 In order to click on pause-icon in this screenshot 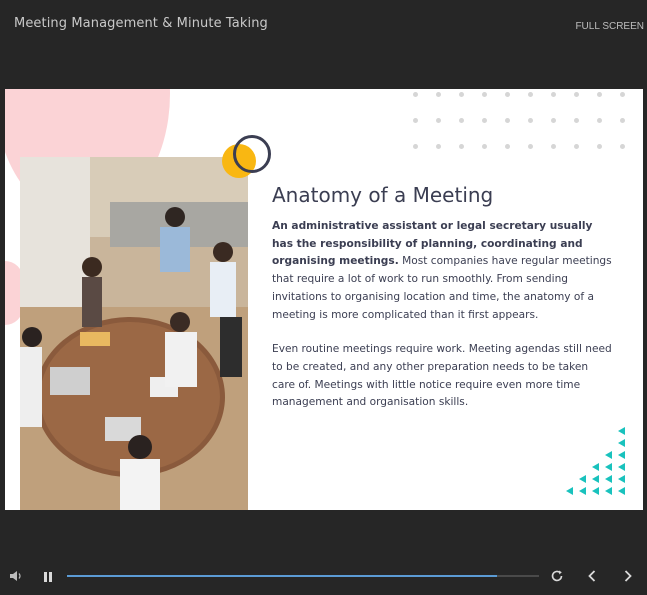, I will do `click(48, 576)`.